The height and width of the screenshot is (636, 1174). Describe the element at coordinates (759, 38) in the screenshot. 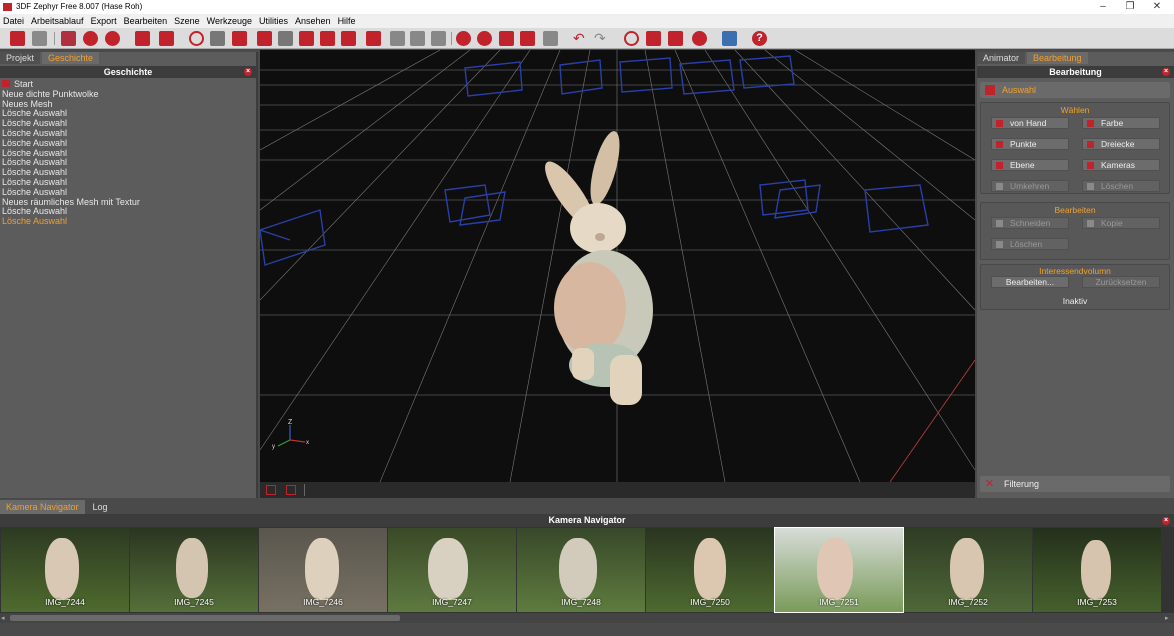

I see `help-icon: ?` at that location.